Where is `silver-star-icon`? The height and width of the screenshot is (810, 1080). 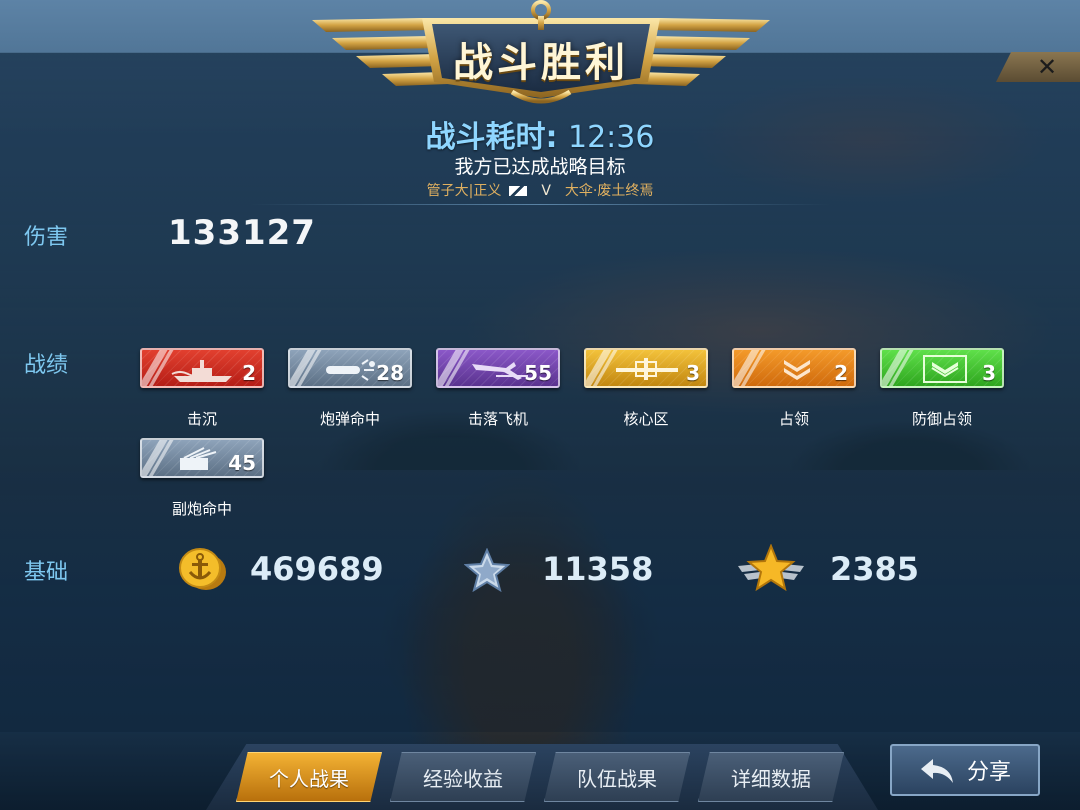 silver-star-icon is located at coordinates (487, 570).